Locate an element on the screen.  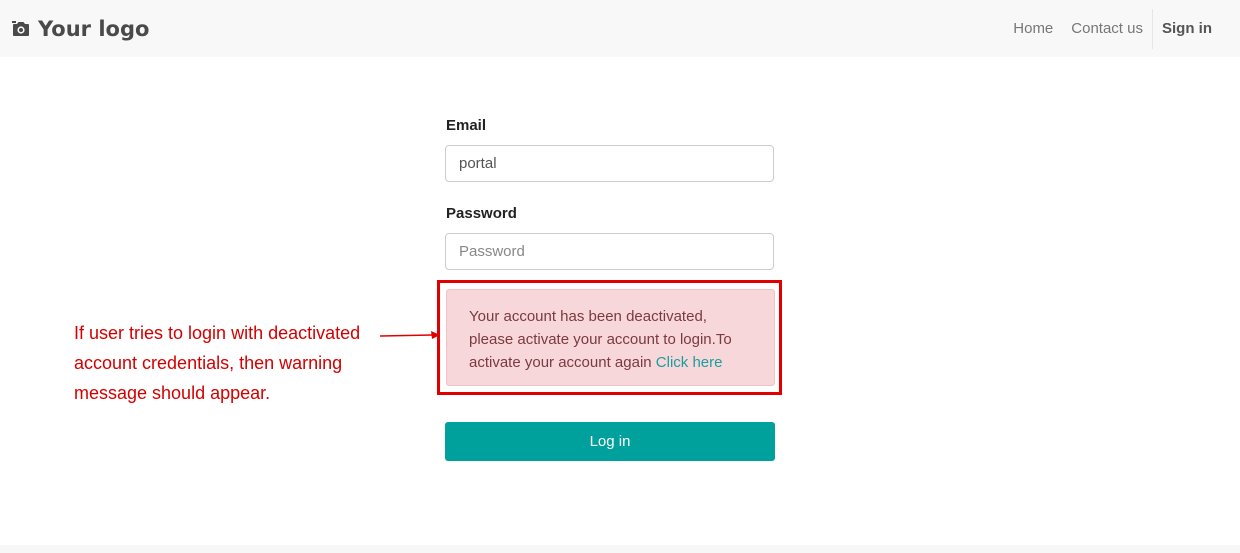
login-button: Log in is located at coordinates (610, 441).